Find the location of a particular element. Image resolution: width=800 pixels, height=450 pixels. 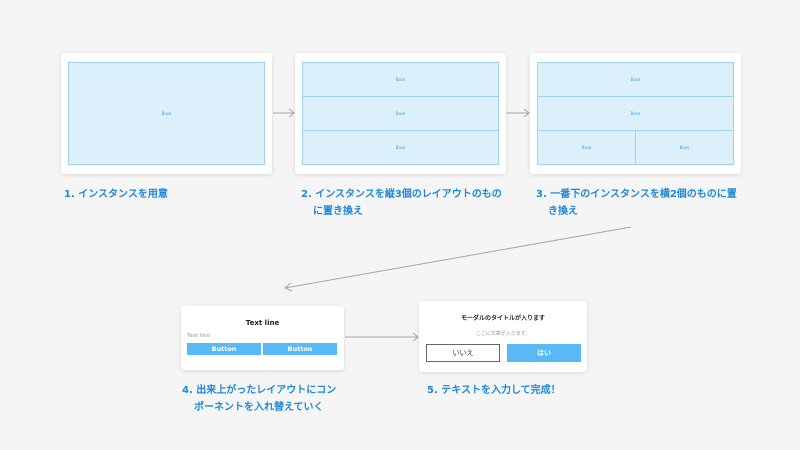

caption-line: 5. テキストを入力して完成！ is located at coordinates (494, 390).